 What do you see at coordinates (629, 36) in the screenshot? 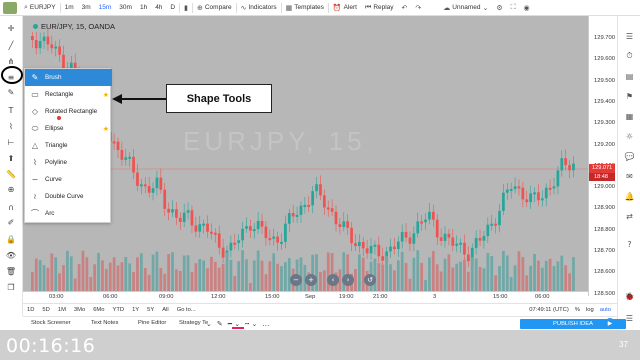
I see `watchlist-button: ☰` at bounding box center [629, 36].